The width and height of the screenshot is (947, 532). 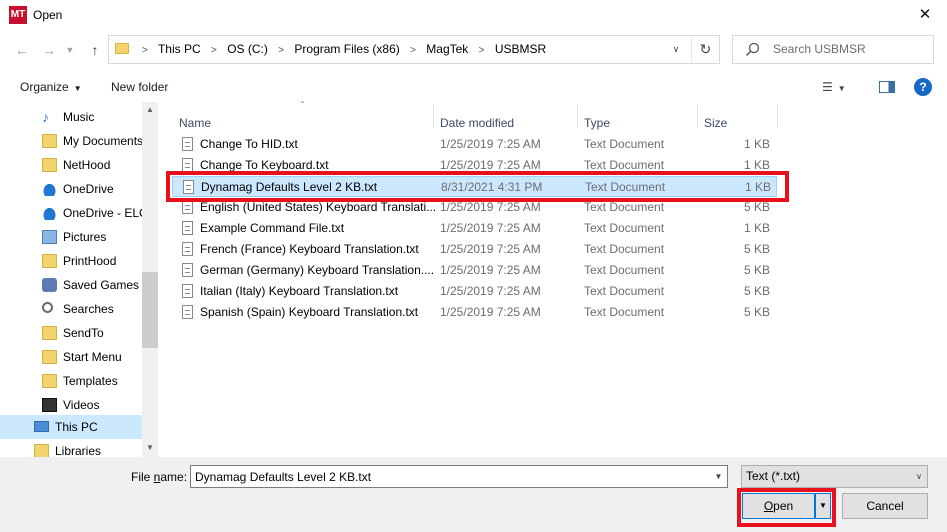 What do you see at coordinates (48, 15) in the screenshot?
I see `window-title: Open` at bounding box center [48, 15].